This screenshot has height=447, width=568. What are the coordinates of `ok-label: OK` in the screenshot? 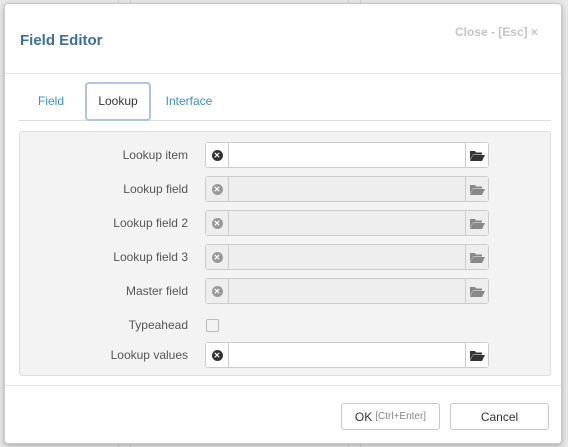 It's located at (363, 416).